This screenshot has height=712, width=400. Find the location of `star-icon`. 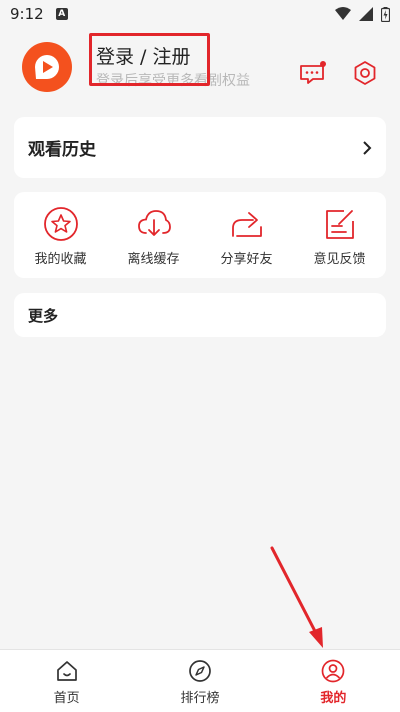

star-icon is located at coordinates (60, 224).